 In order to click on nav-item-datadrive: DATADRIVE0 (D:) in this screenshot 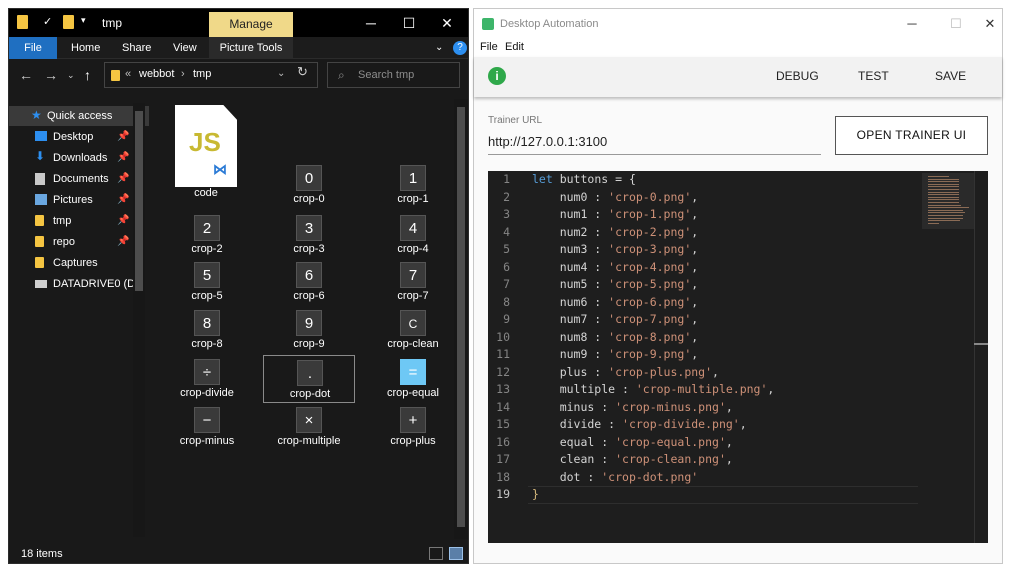, I will do `click(79, 284)`.